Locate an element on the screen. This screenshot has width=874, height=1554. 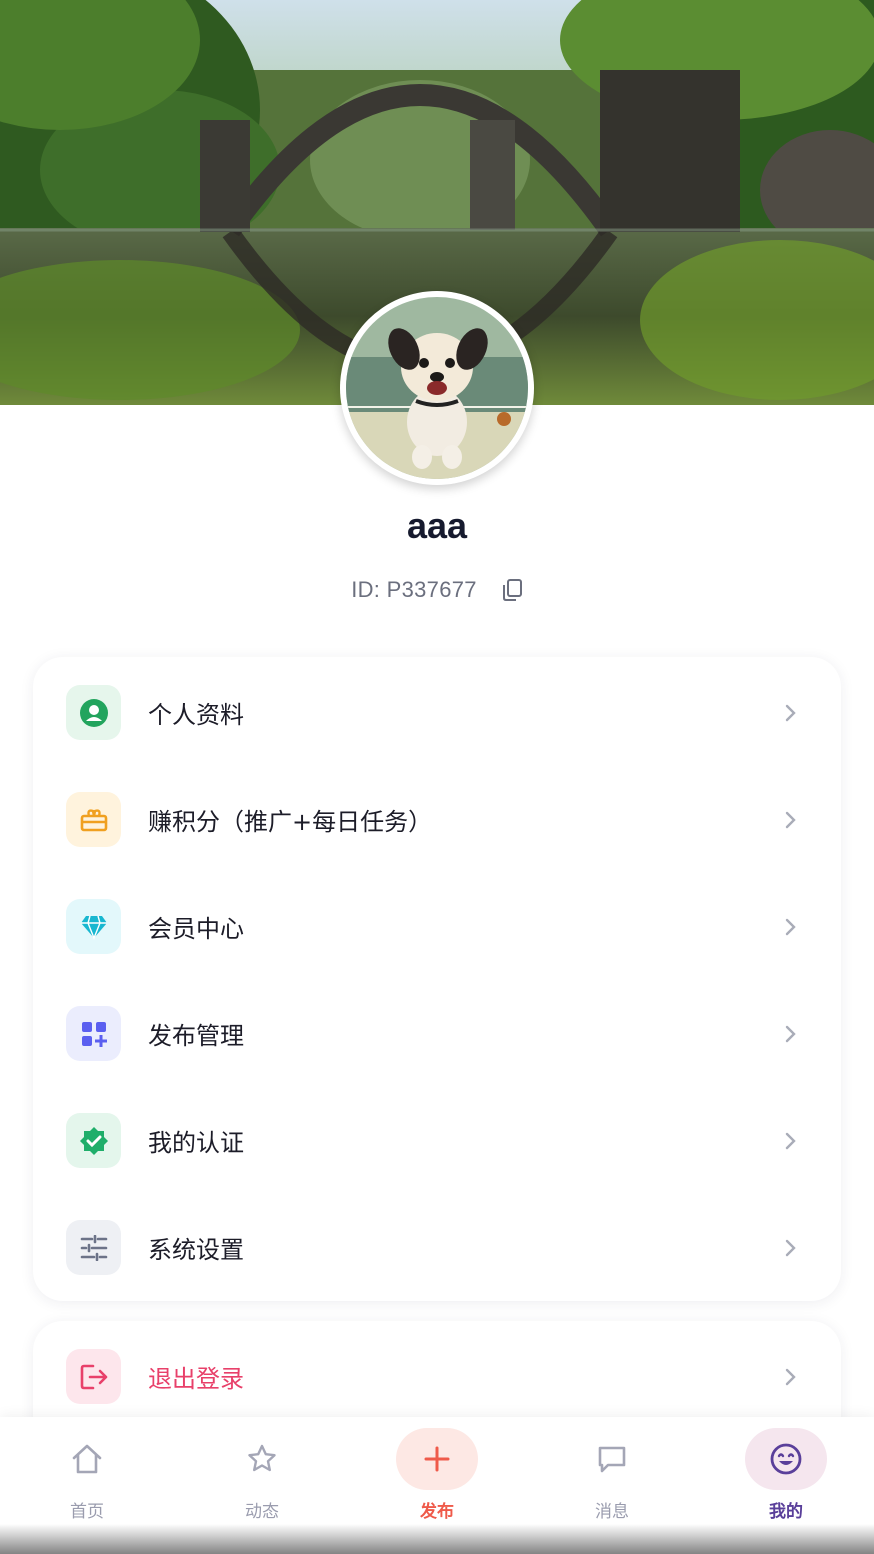
nav-item-publish: 发布 is located at coordinates (437, 1485).